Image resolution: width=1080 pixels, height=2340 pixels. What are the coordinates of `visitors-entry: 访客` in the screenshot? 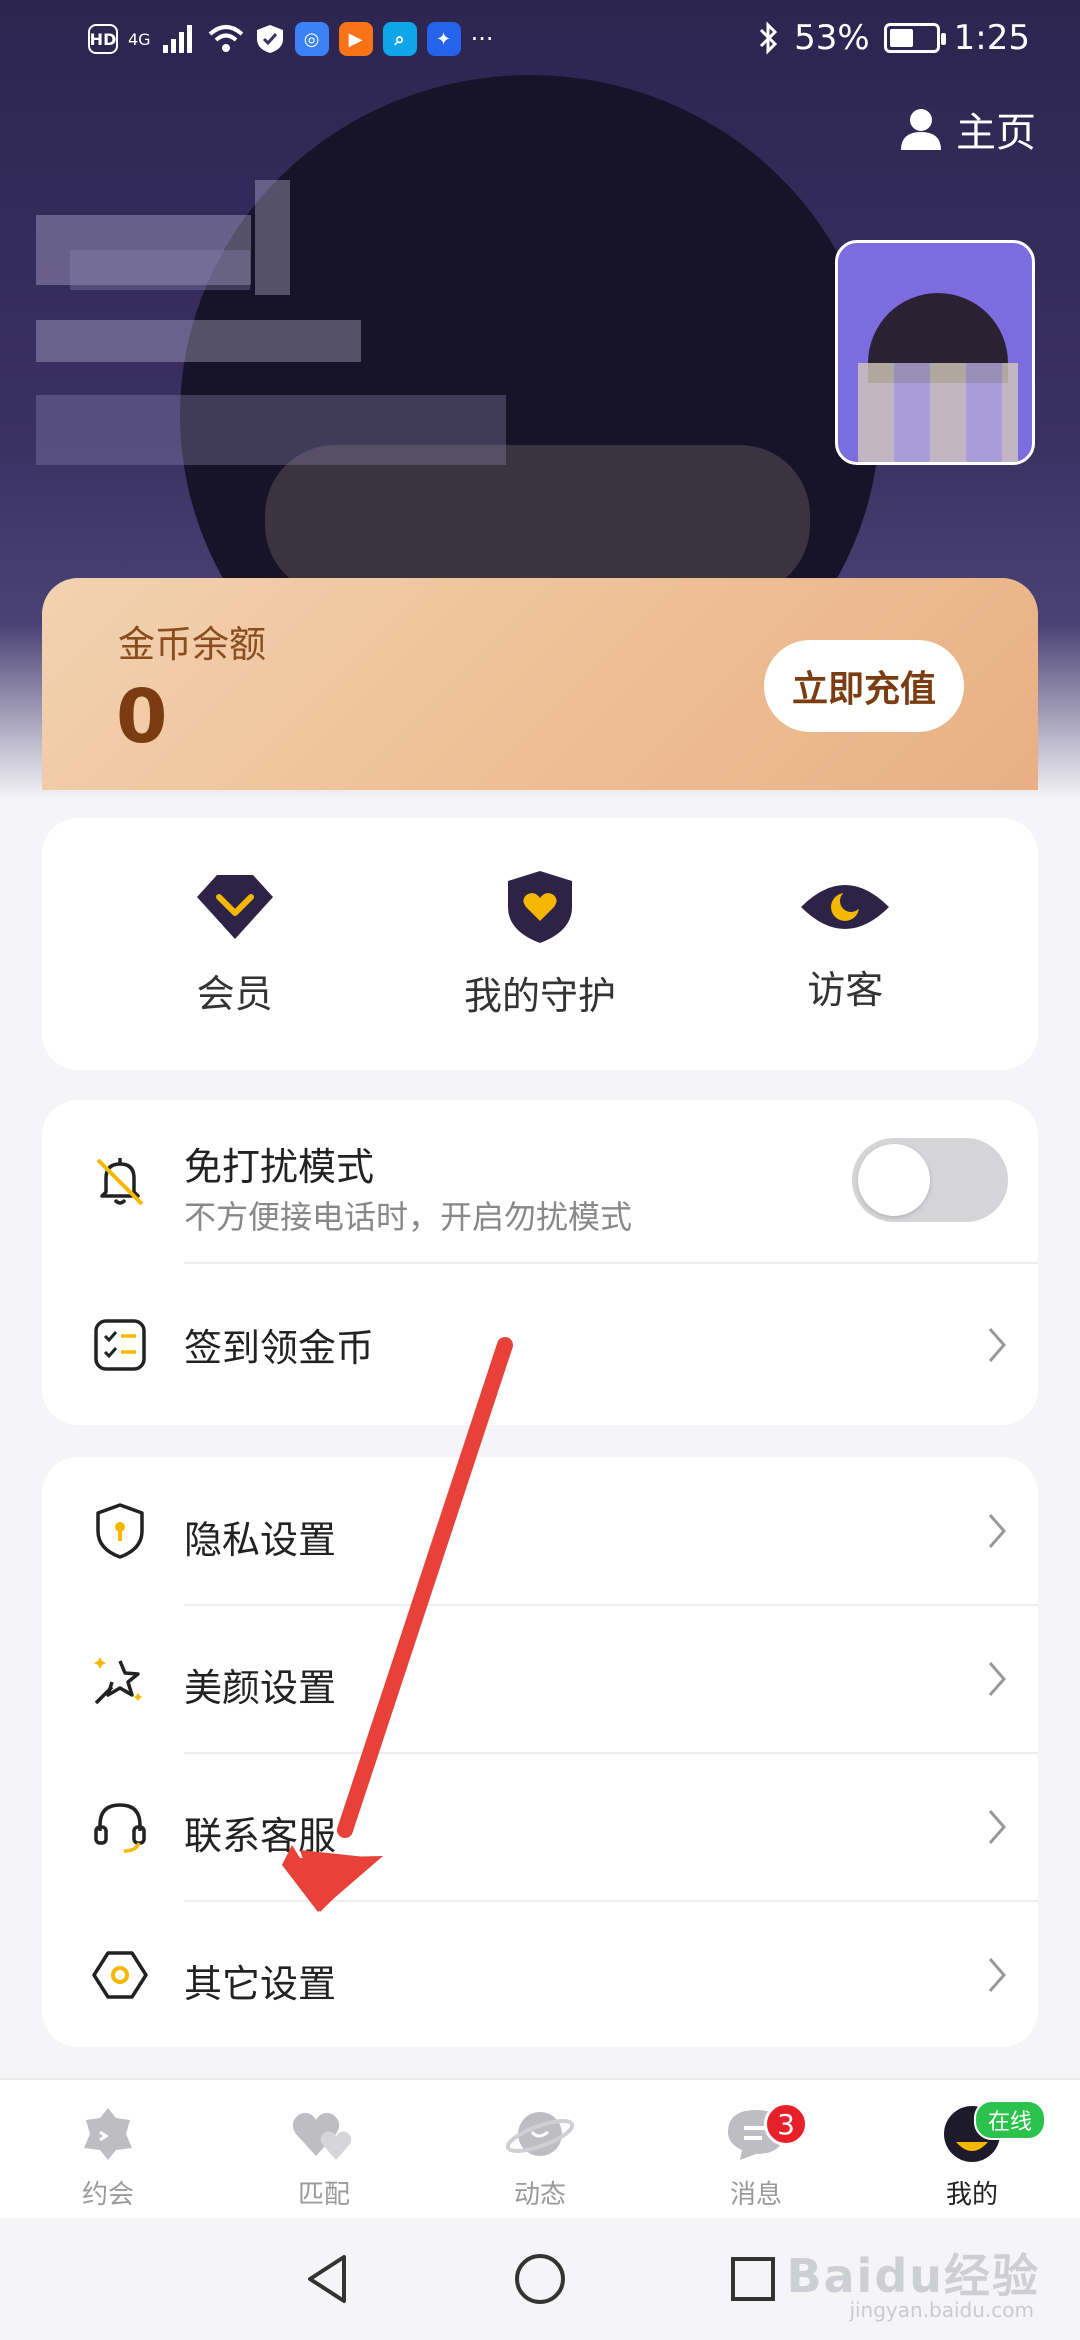 It's located at (845, 944).